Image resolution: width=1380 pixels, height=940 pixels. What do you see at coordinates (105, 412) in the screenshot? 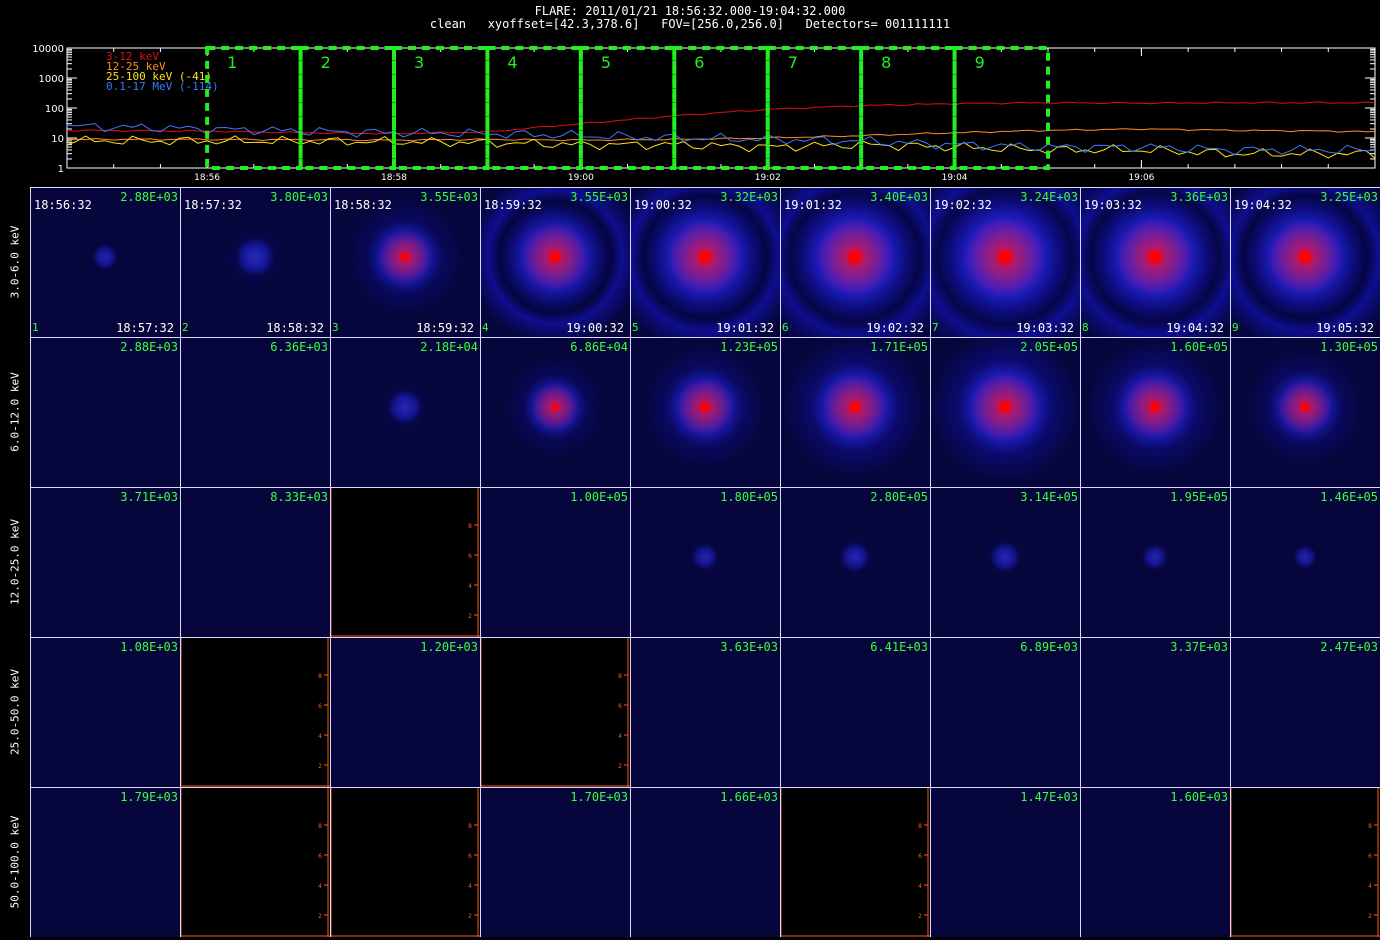
I see `image-cell: 2.88E+03` at bounding box center [105, 412].